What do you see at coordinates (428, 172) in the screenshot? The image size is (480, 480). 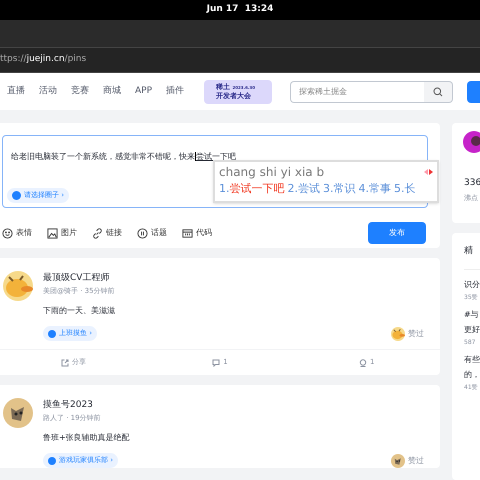 I see `page-arrows-icon` at bounding box center [428, 172].